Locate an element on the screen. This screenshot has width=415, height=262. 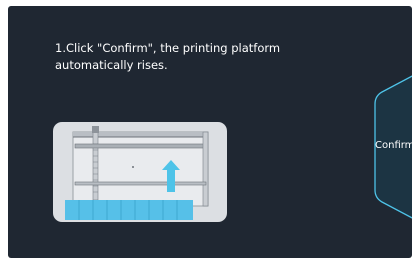
confirm-button: Confirm is located at coordinates (391, 147).